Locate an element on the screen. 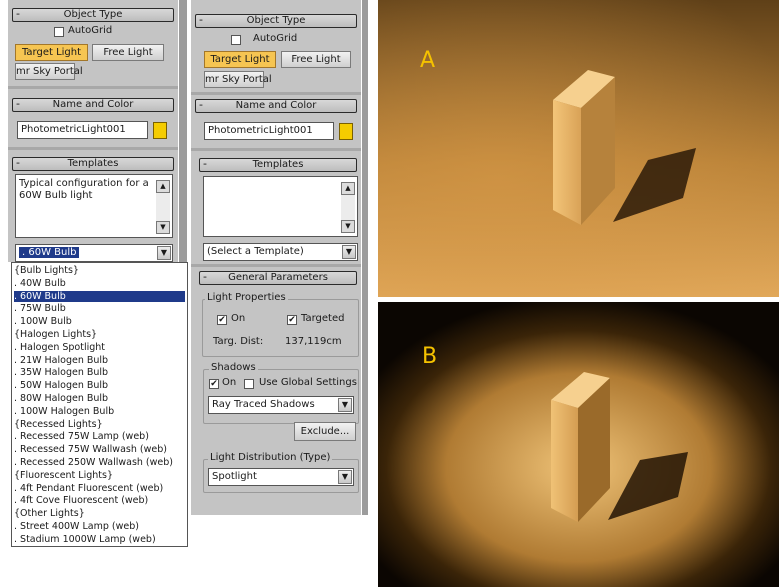 The width and height of the screenshot is (779, 587). dropdown-item: . 50W Halogen Bulb is located at coordinates (99, 385).